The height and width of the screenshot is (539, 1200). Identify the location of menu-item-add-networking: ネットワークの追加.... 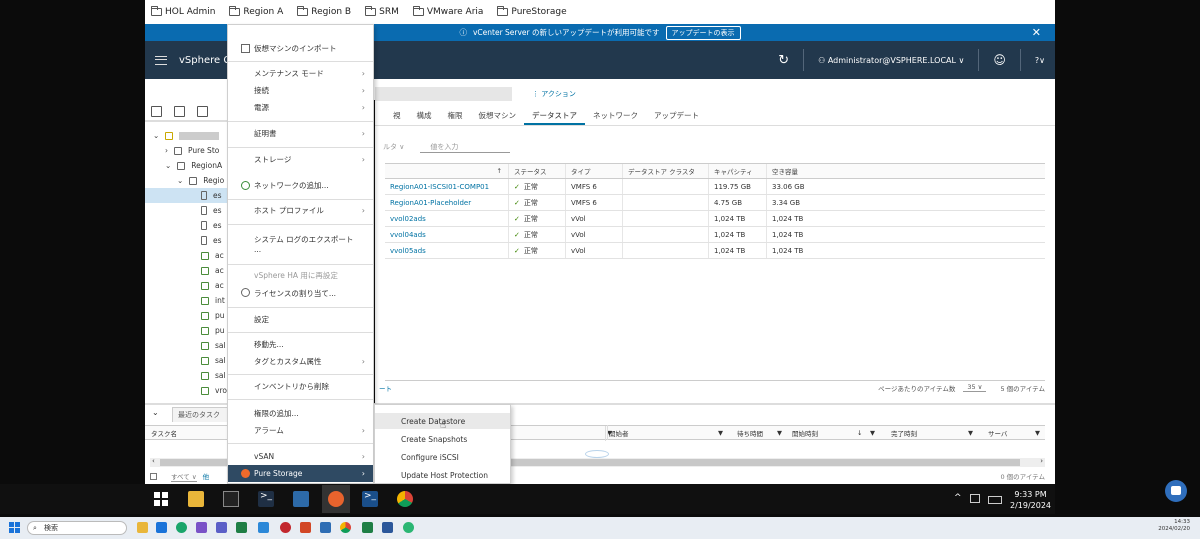
(300, 185).